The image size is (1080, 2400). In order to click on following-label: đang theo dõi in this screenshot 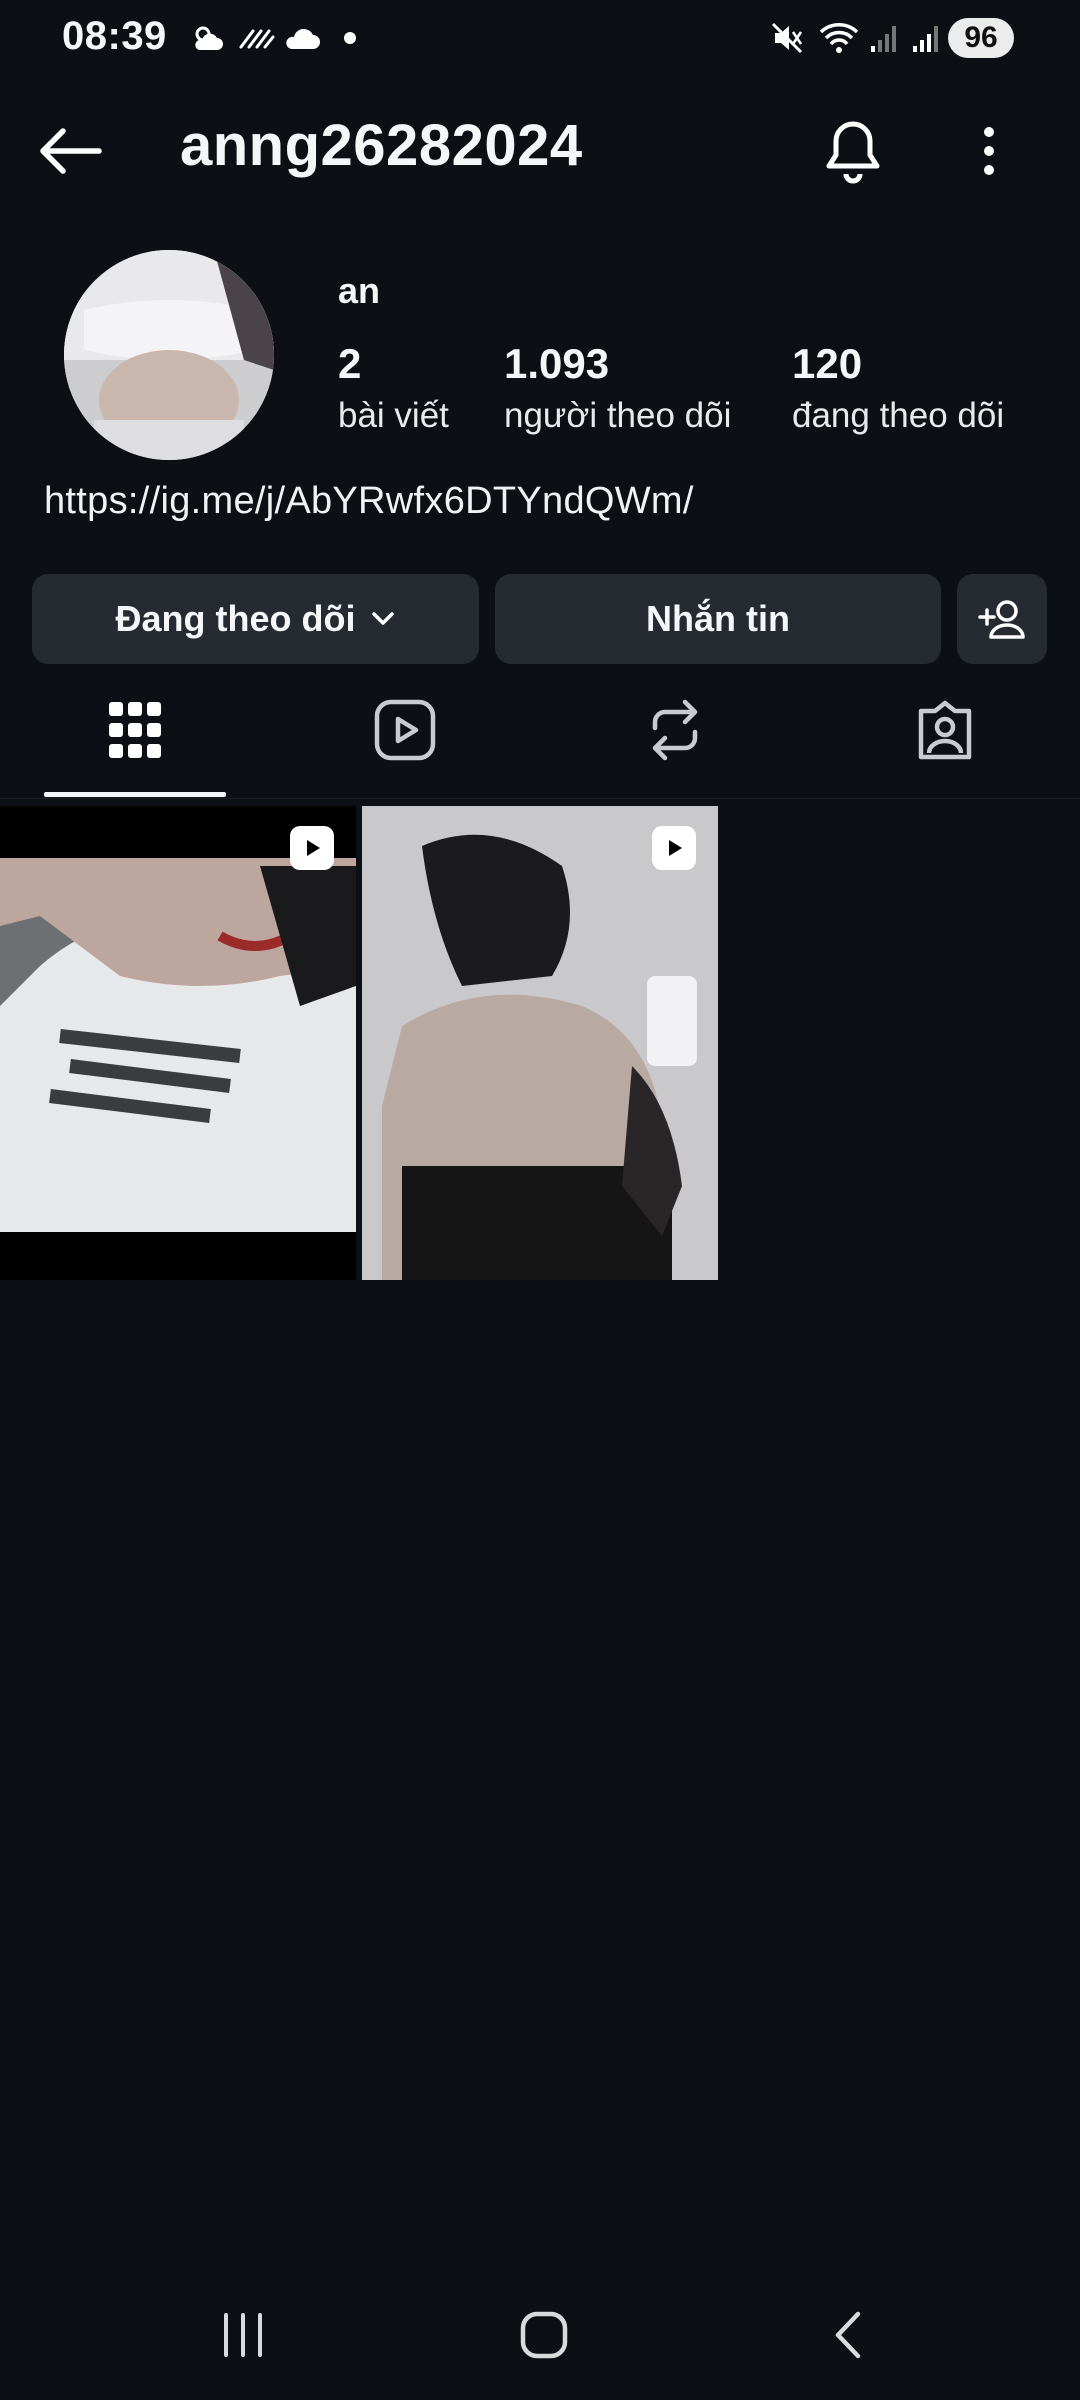, I will do `click(898, 416)`.